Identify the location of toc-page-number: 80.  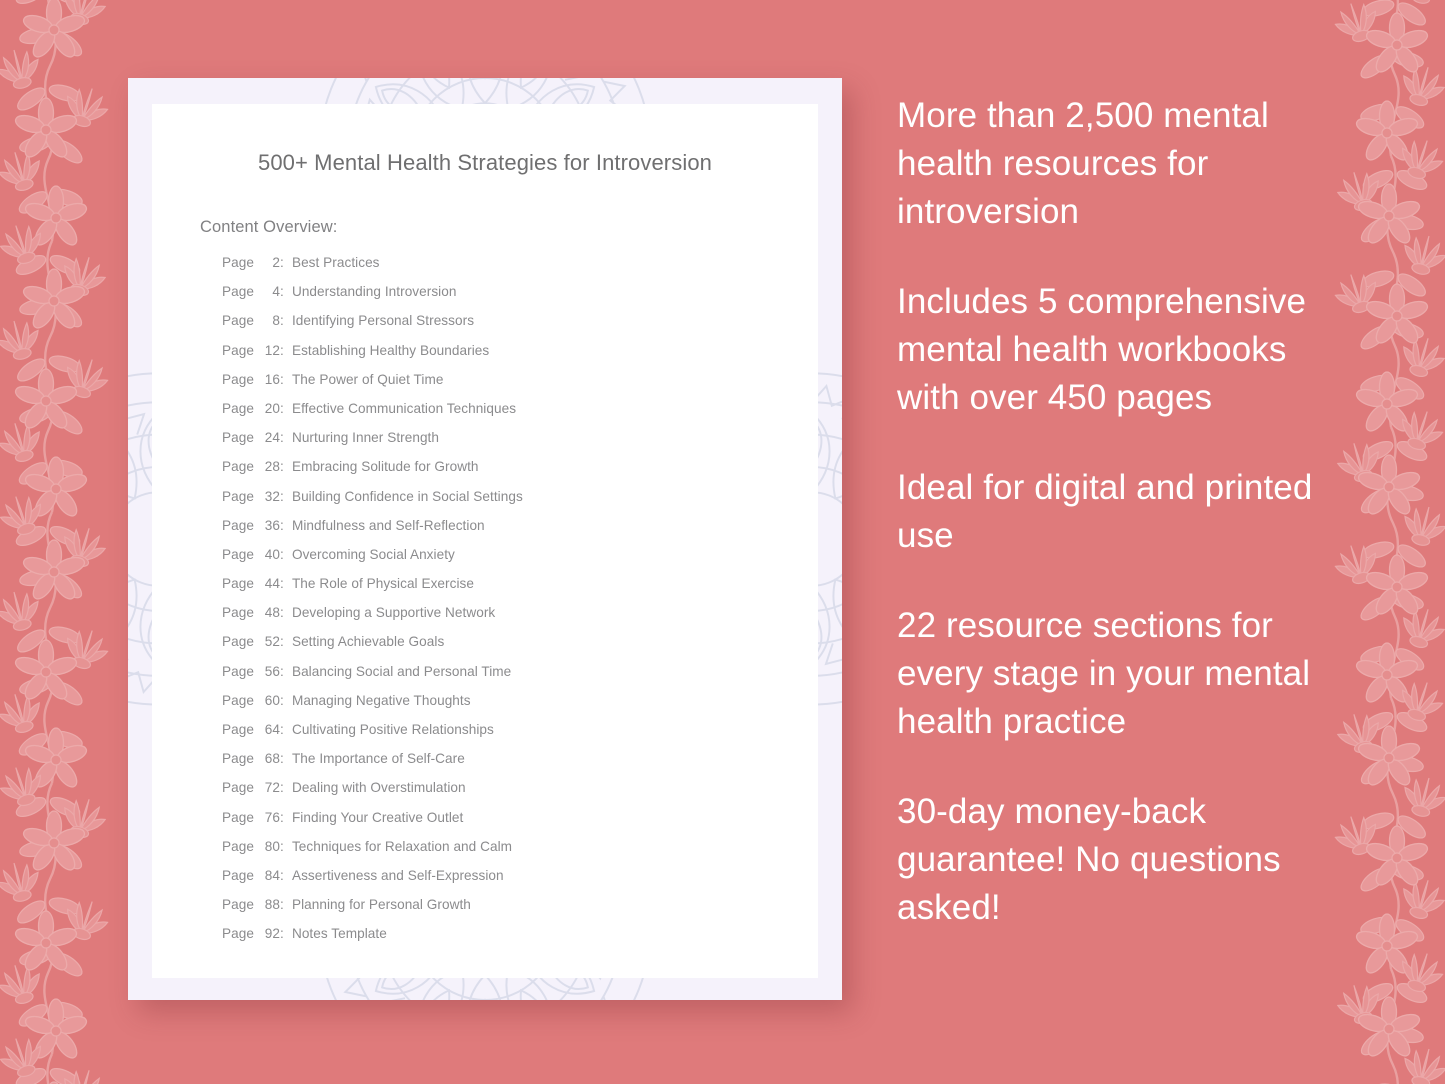
(272, 846).